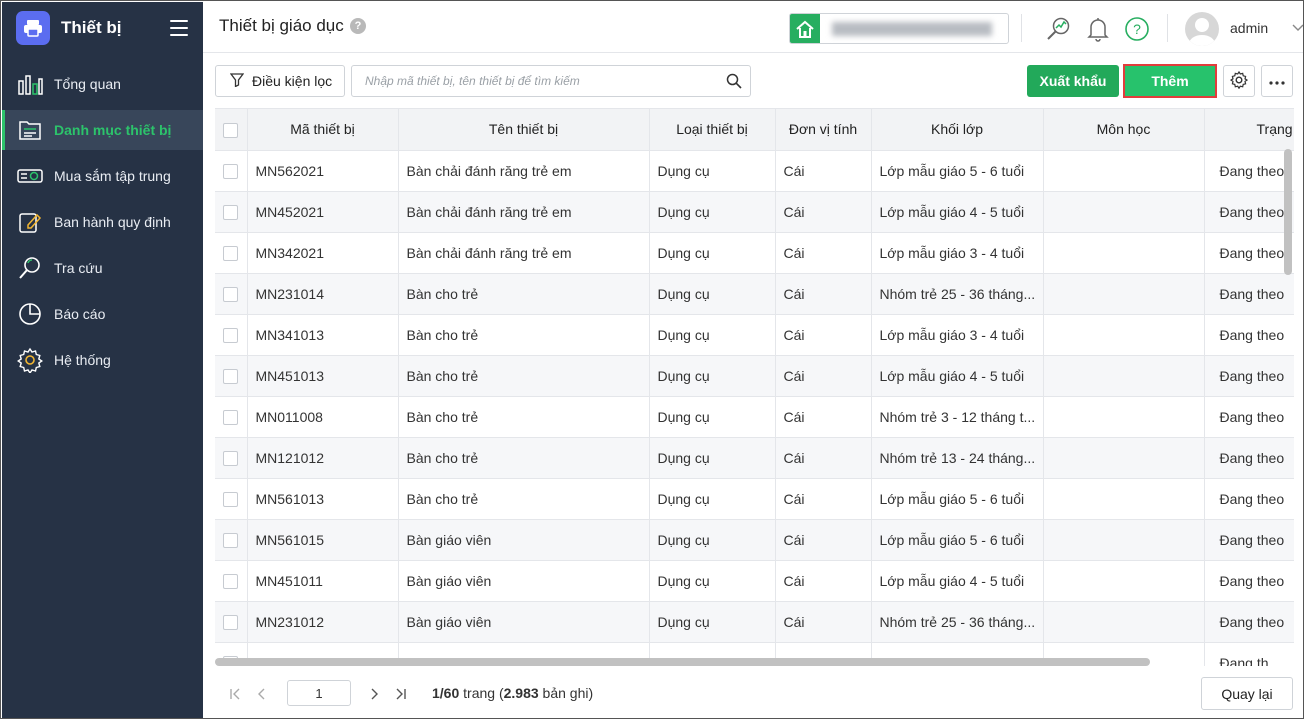 The width and height of the screenshot is (1304, 719). Describe the element at coordinates (1288, 212) in the screenshot. I see `vertical-scrollbar` at that location.